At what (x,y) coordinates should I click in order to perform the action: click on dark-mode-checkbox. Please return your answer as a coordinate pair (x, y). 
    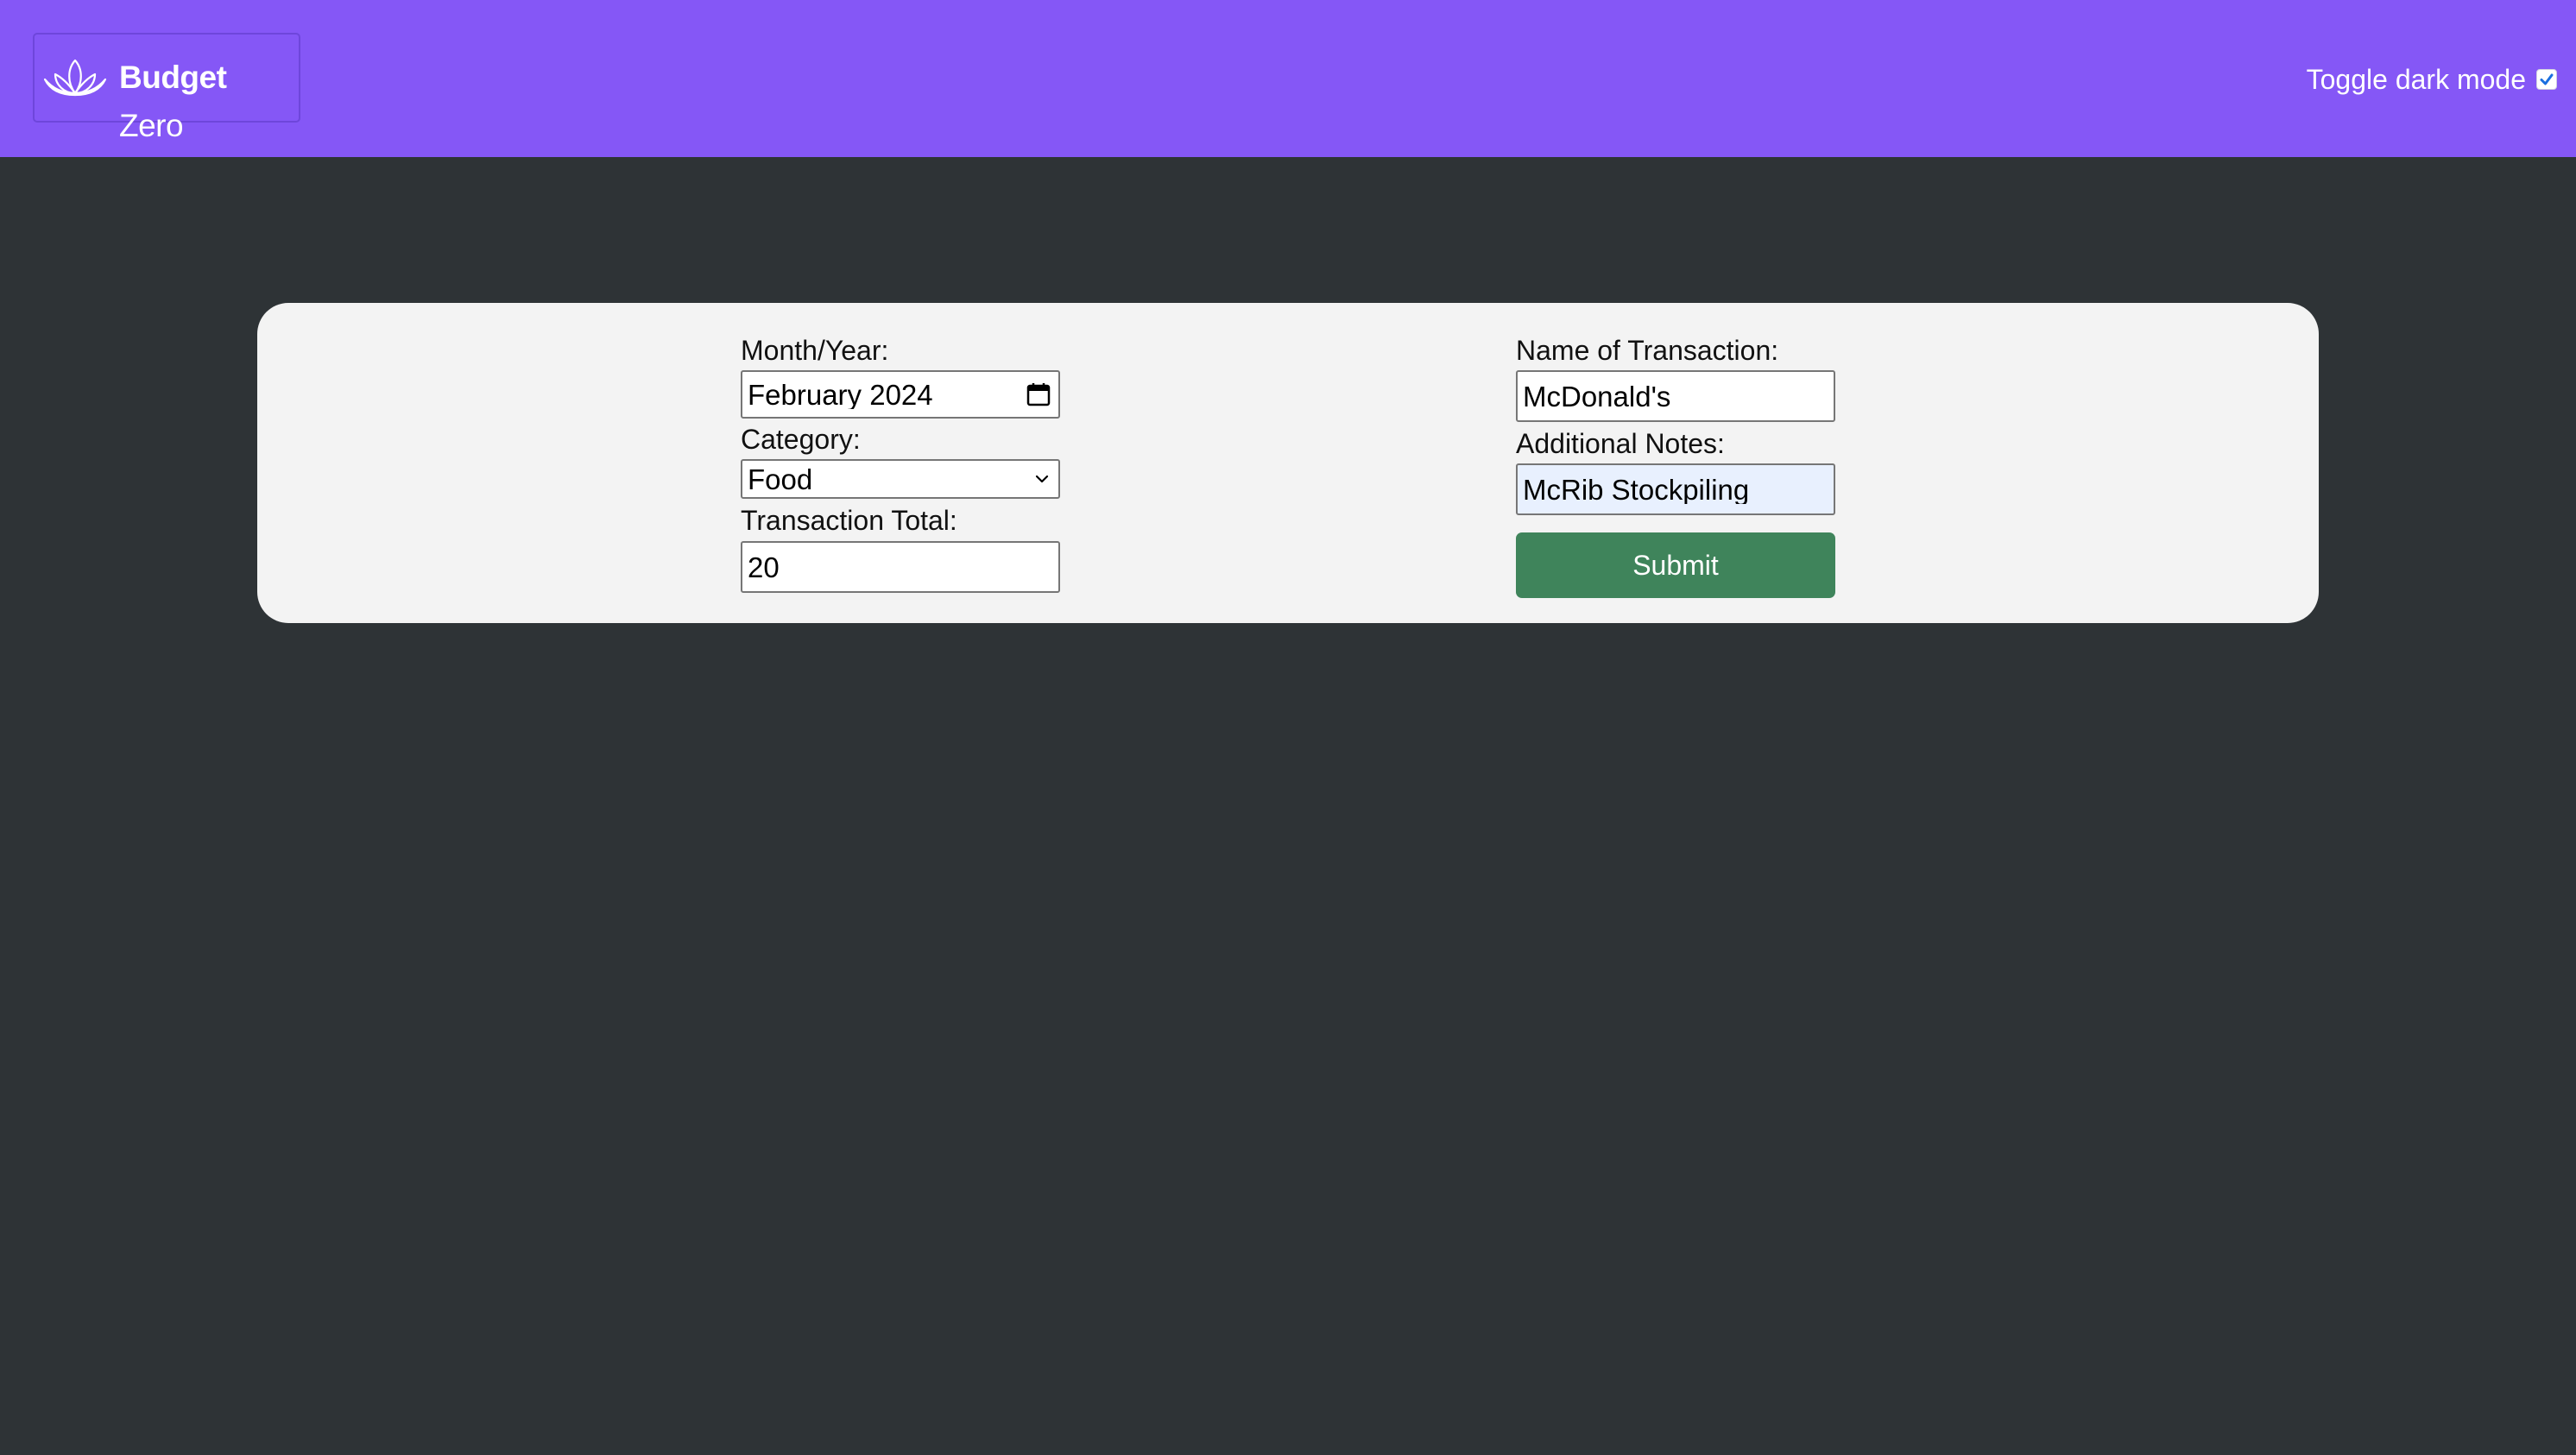
    Looking at the image, I should click on (2546, 80).